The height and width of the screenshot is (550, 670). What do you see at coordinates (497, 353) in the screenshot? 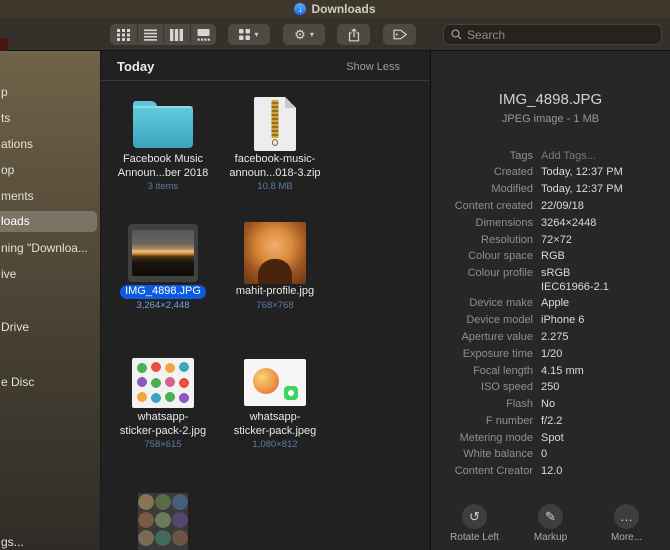
I see `metadata-label: Exposure time` at bounding box center [497, 353].